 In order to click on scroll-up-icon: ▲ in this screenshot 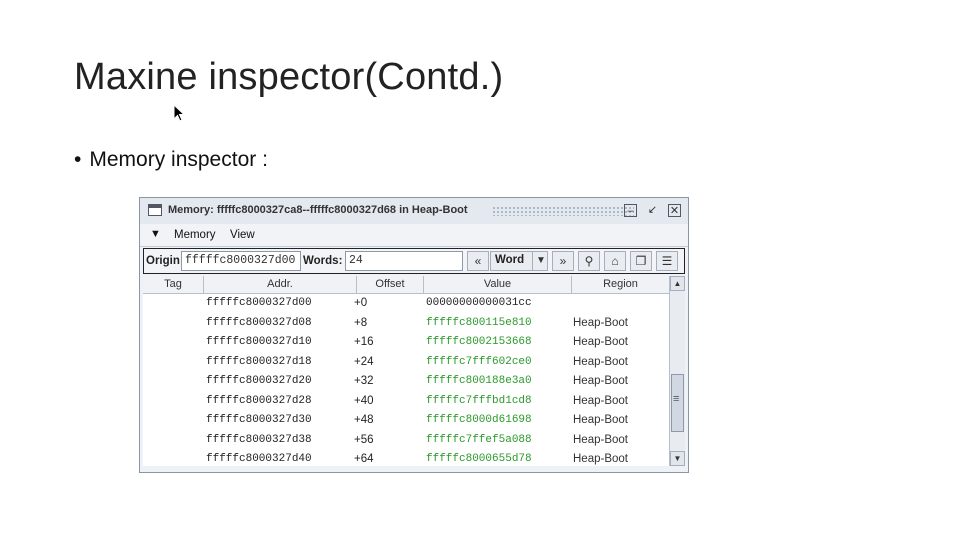, I will do `click(677, 283)`.